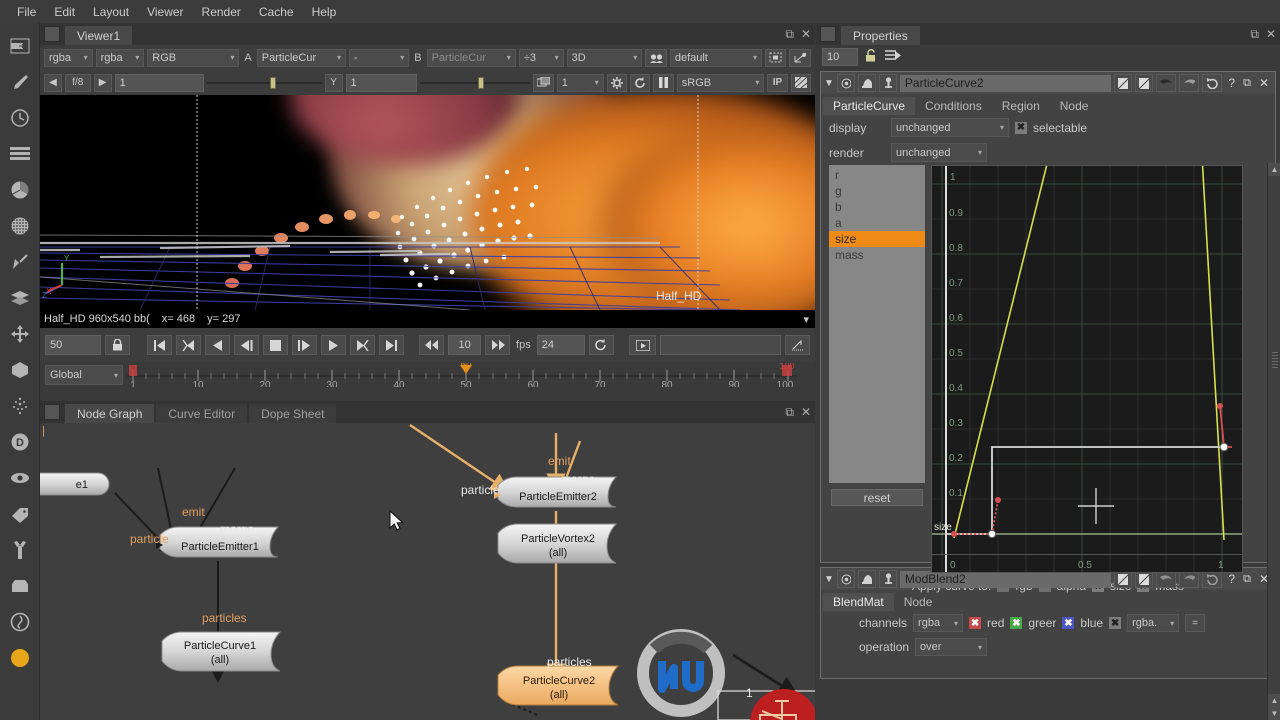 The width and height of the screenshot is (1280, 720). What do you see at coordinates (877, 175) in the screenshot?
I see `channel-item-r: r` at bounding box center [877, 175].